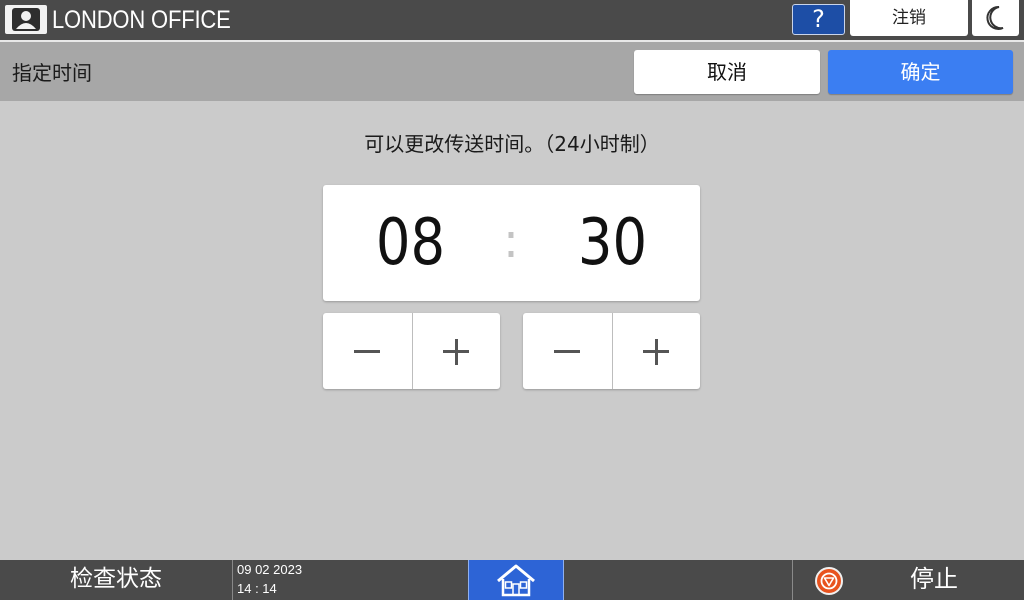 This screenshot has width=1024, height=600. I want to click on time-text: 14, so click(257, 588).